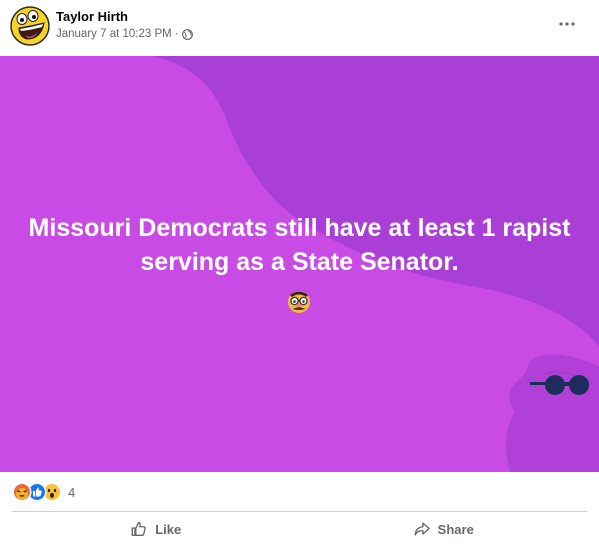  I want to click on disguised-face-icon, so click(299, 301).